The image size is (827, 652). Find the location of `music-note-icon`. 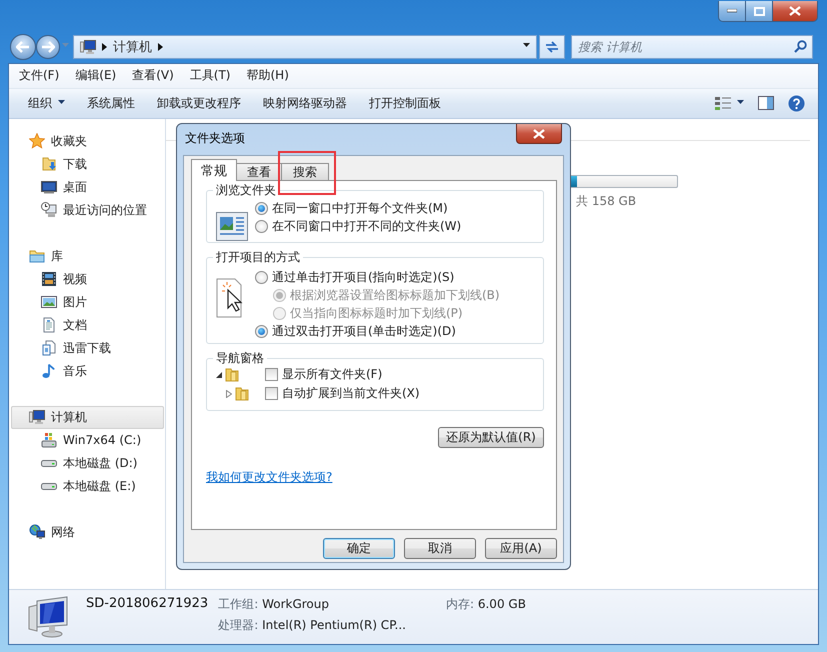

music-note-icon is located at coordinates (49, 371).